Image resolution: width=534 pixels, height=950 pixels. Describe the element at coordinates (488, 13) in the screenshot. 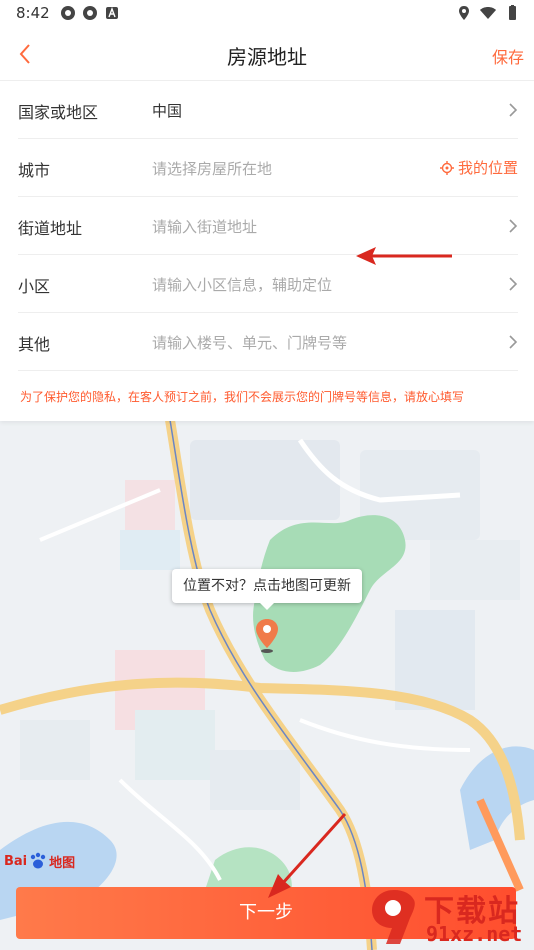

I see `wifi-icon` at that location.